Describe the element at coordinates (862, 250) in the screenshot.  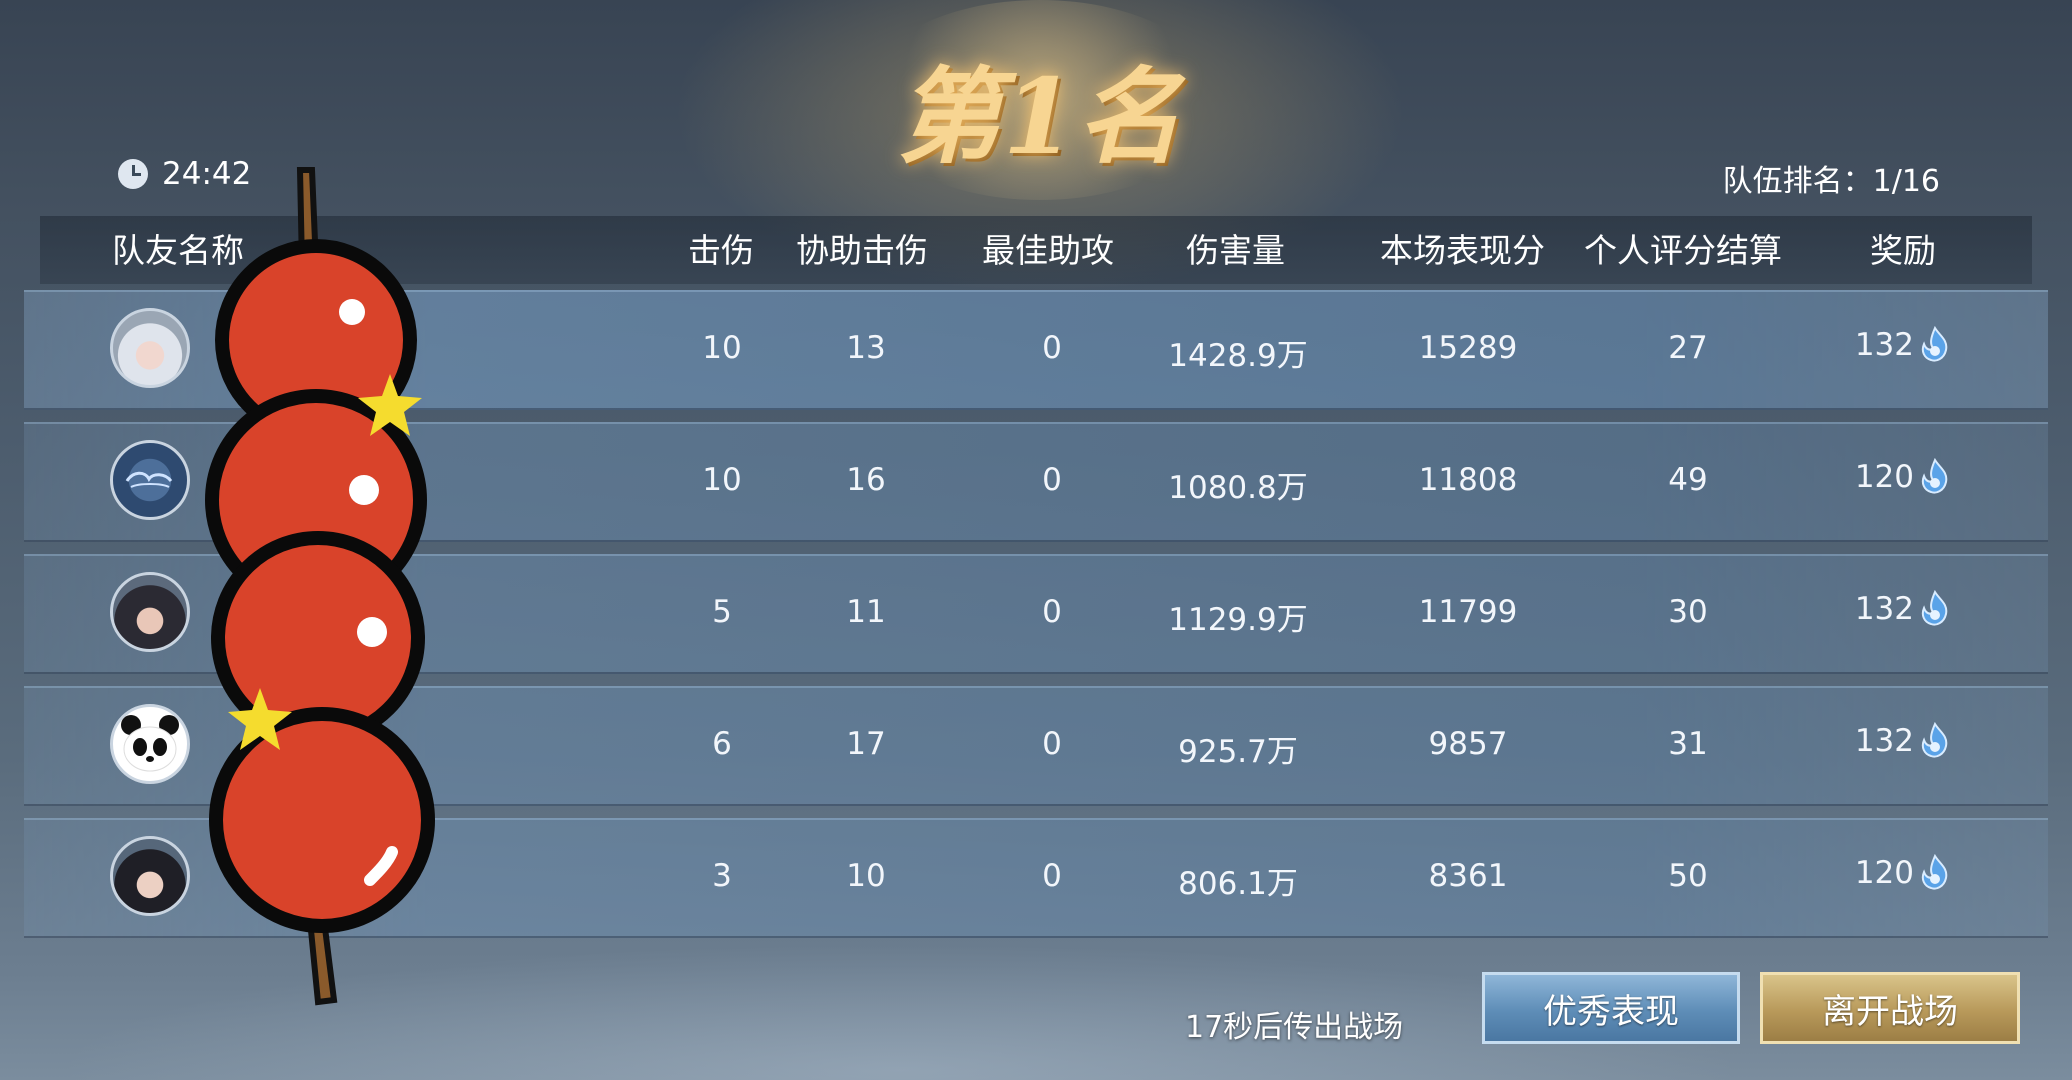
I see `column-header-assists: 协助击伤` at that location.